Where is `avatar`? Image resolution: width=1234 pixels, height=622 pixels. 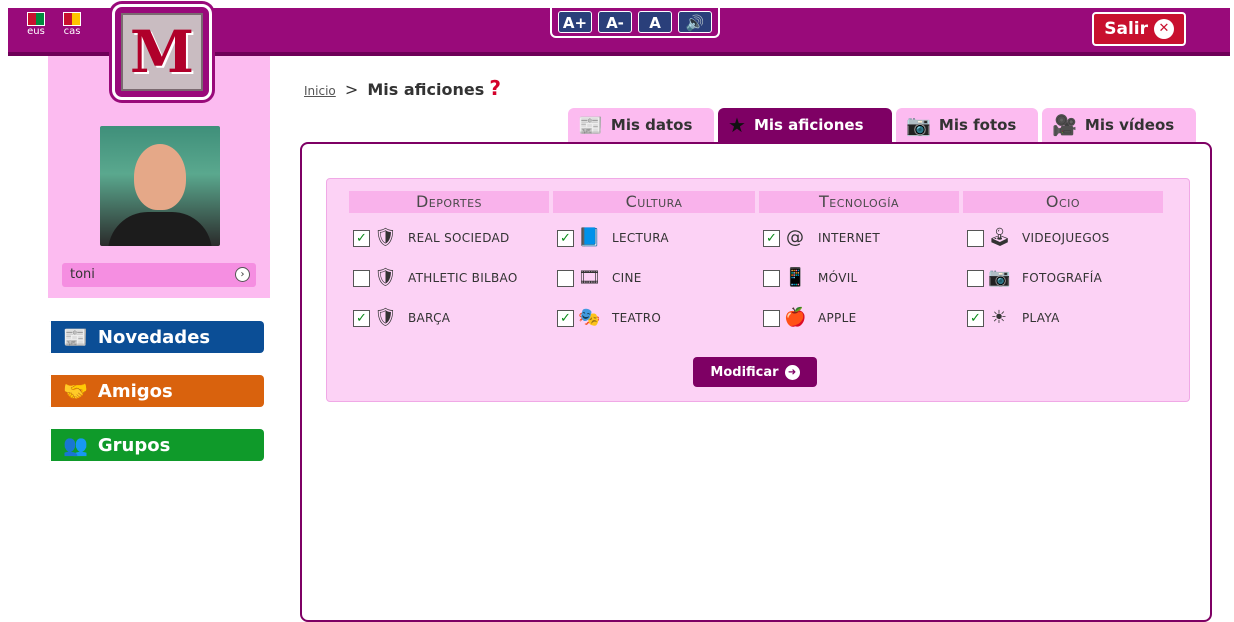
avatar is located at coordinates (160, 186).